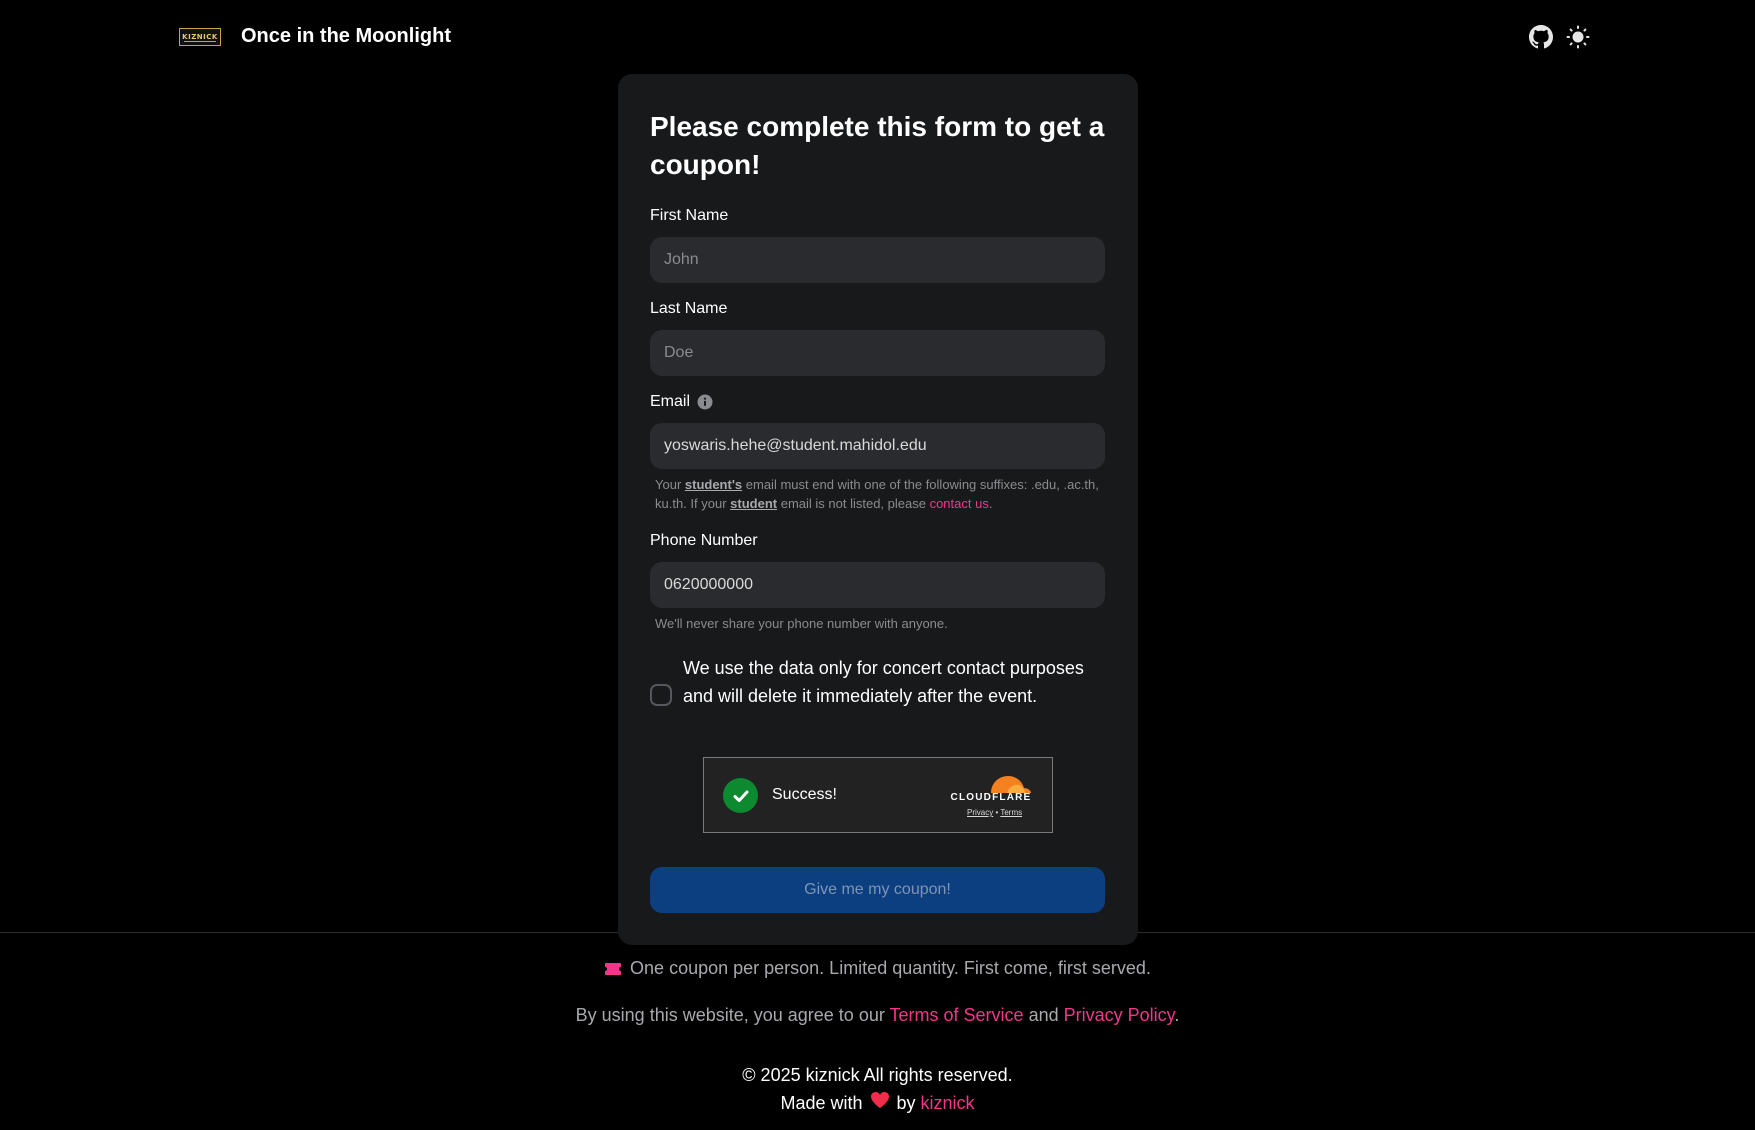  Describe the element at coordinates (661, 695) in the screenshot. I see `consent-checkbox` at that location.